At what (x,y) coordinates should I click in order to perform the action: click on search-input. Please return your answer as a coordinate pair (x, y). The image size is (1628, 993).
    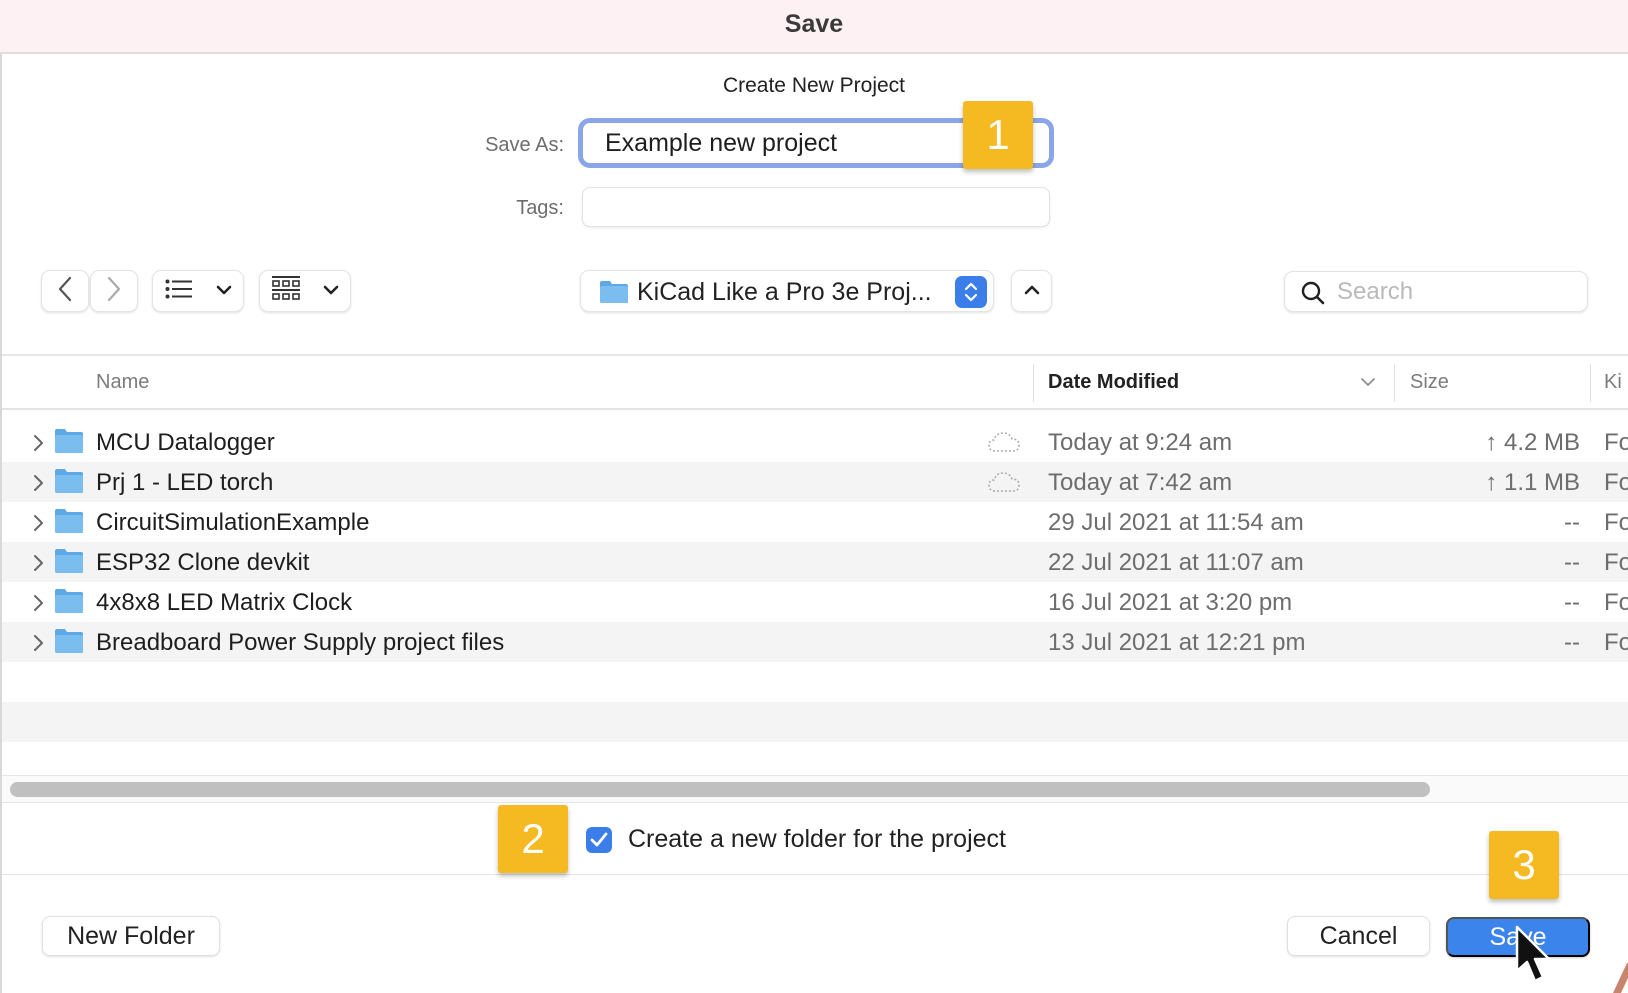
    Looking at the image, I should click on (1457, 291).